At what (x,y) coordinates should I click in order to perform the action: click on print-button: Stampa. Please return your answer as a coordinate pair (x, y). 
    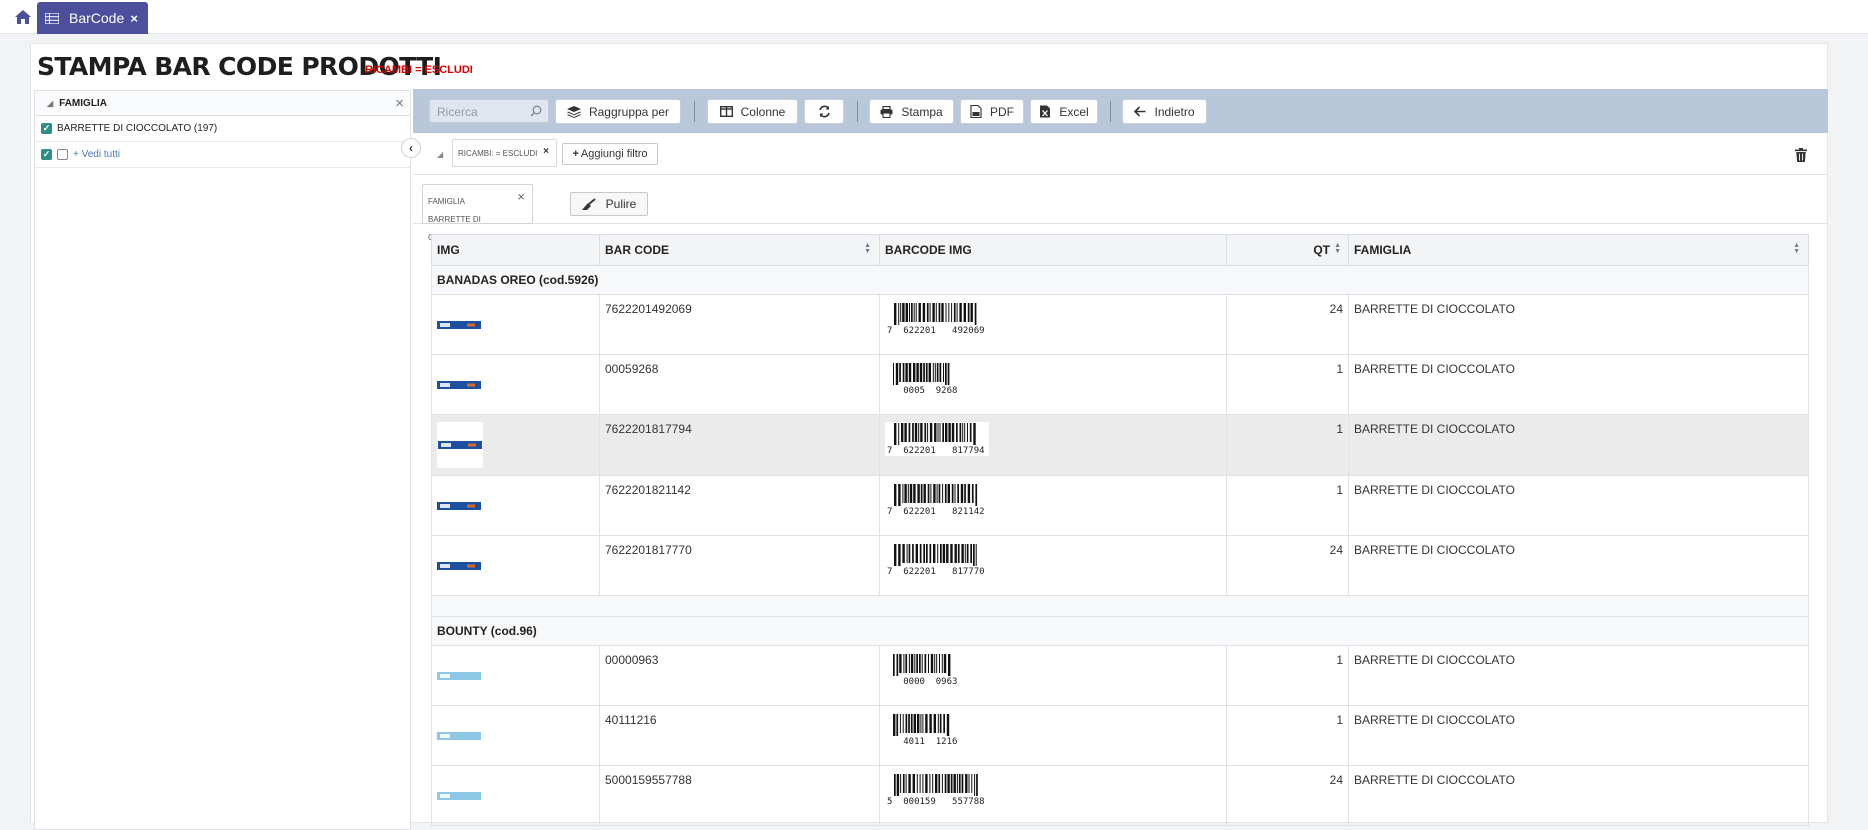
    Looking at the image, I should click on (911, 111).